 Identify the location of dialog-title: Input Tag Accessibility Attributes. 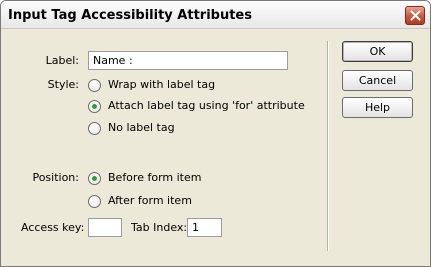
(130, 15).